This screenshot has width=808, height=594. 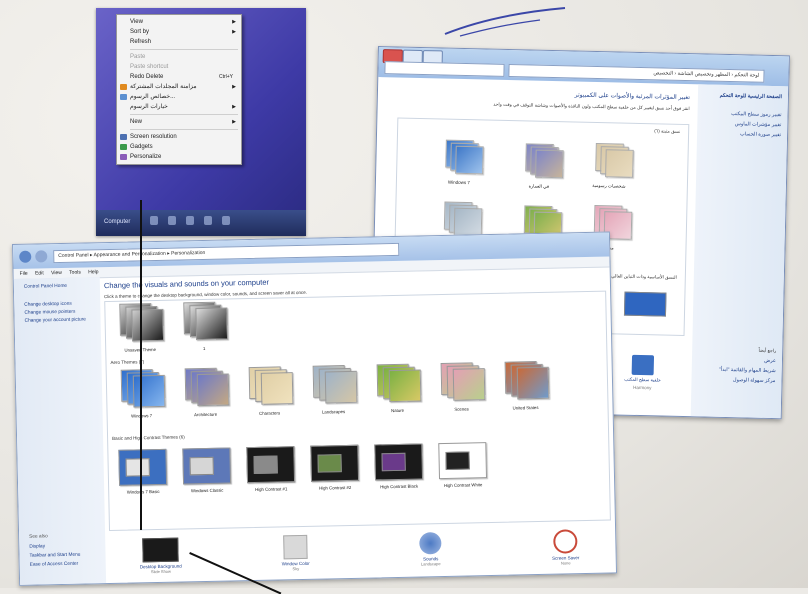 I want to click on bottom-setting-button: Desktop Background Slide Show, so click(x=160, y=556).